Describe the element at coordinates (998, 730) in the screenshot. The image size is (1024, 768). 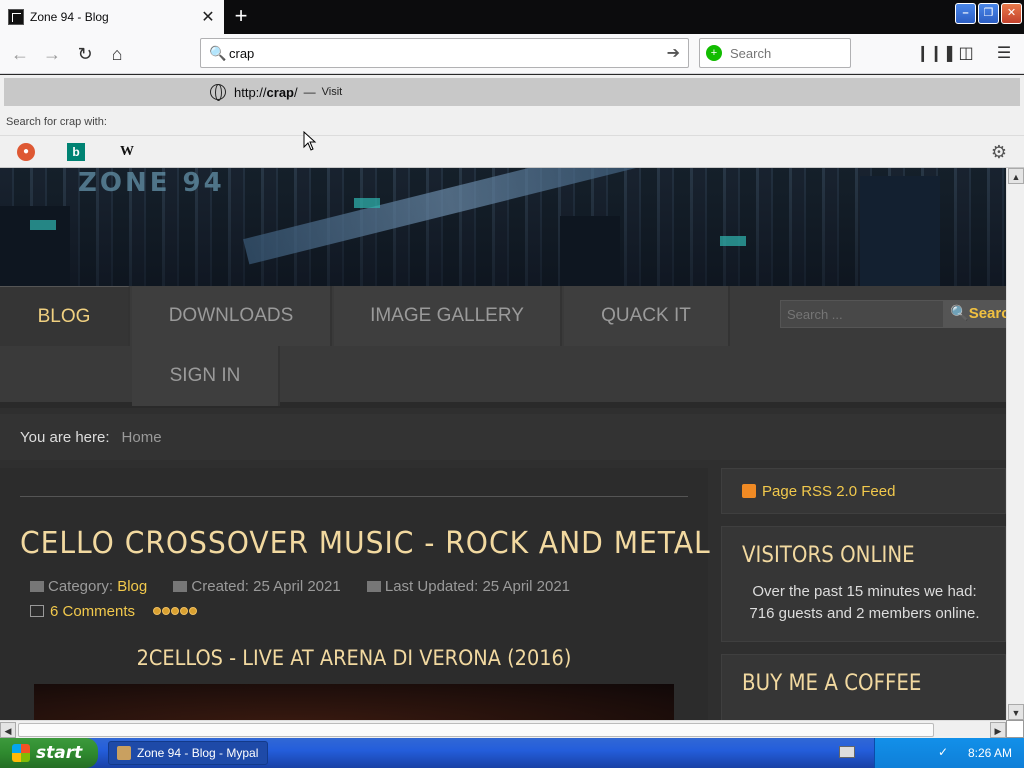
I see `scroll-right-icon: ▶` at that location.